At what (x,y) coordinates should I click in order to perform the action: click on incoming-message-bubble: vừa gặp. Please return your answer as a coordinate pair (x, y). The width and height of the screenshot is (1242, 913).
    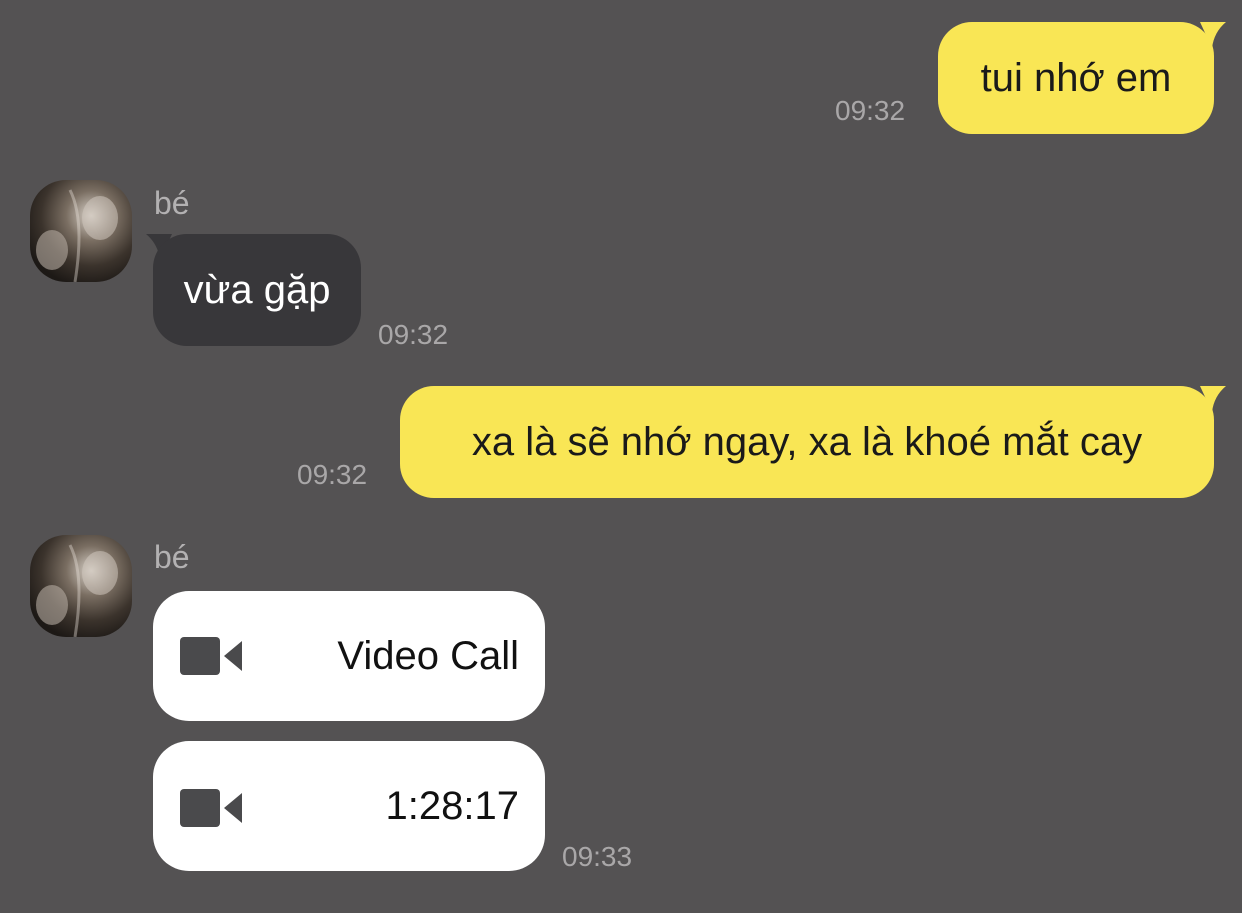
    Looking at the image, I should click on (257, 290).